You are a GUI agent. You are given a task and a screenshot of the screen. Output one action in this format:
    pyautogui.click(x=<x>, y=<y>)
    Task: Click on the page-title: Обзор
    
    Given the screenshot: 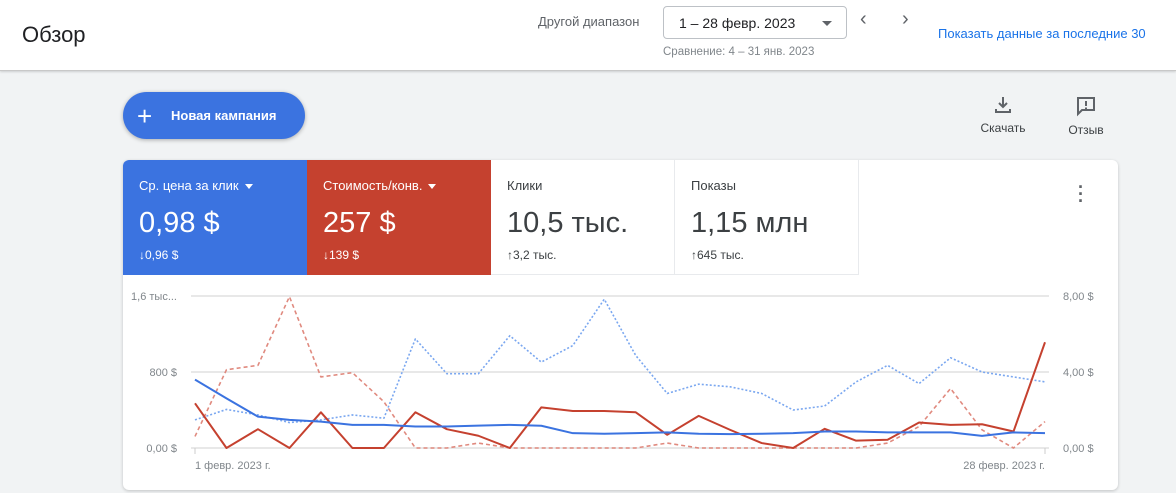 What is the action you would take?
    pyautogui.click(x=54, y=34)
    